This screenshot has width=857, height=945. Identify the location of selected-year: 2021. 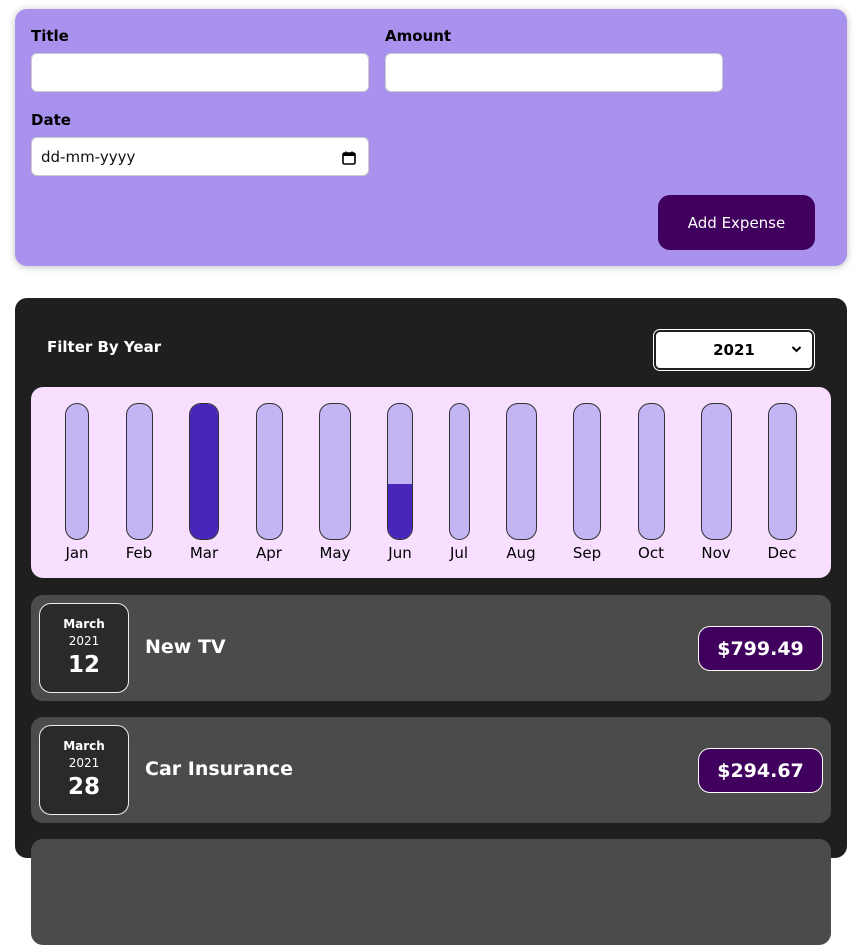
(734, 350).